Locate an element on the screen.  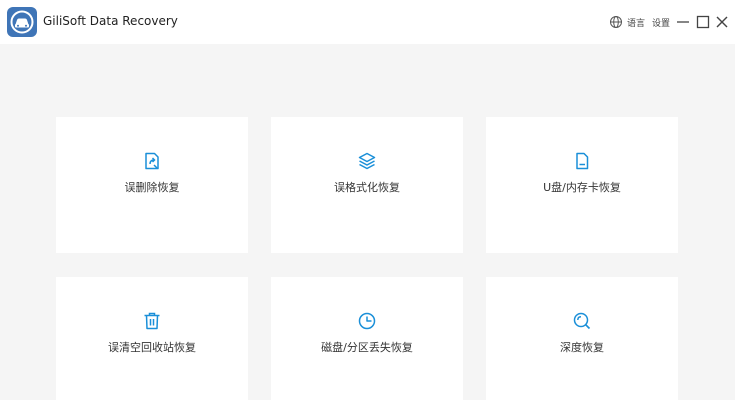
mode-card-usb-card-recovery: U盘/内存卡恢复 is located at coordinates (582, 185).